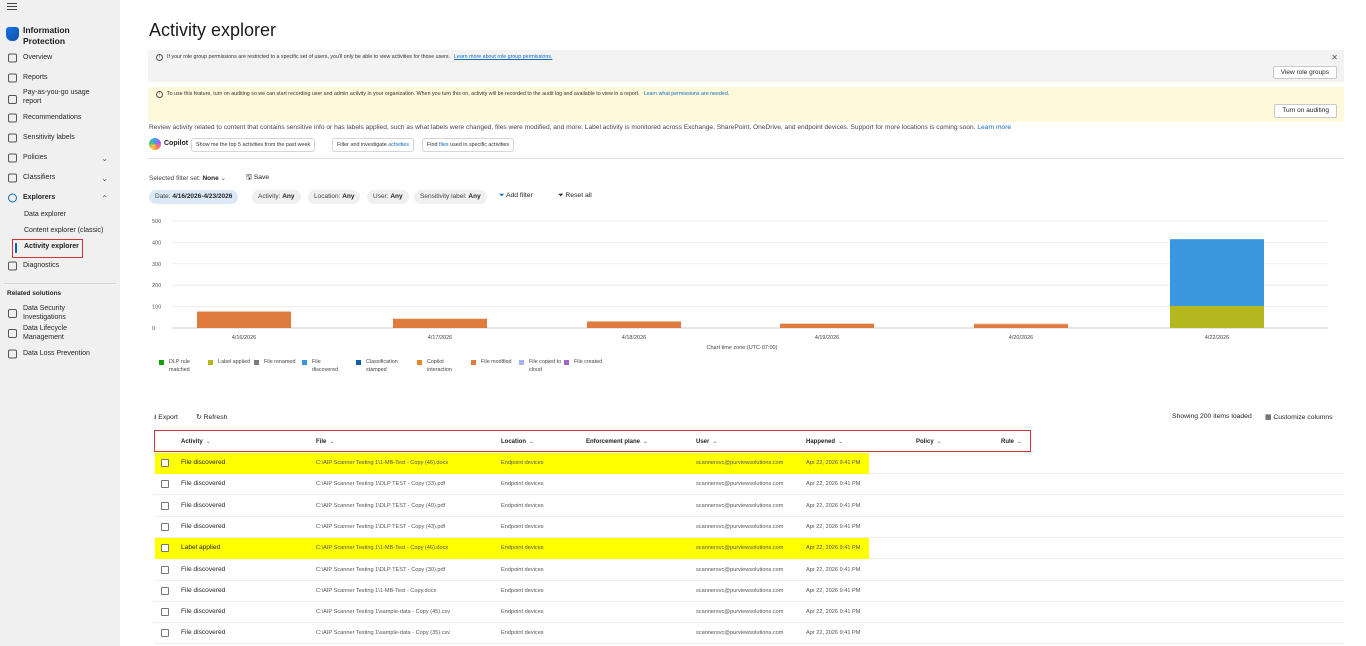 The image size is (1366, 646). Describe the element at coordinates (60, 215) in the screenshot. I see `nav-sub-data-explorer: Data explorer` at that location.